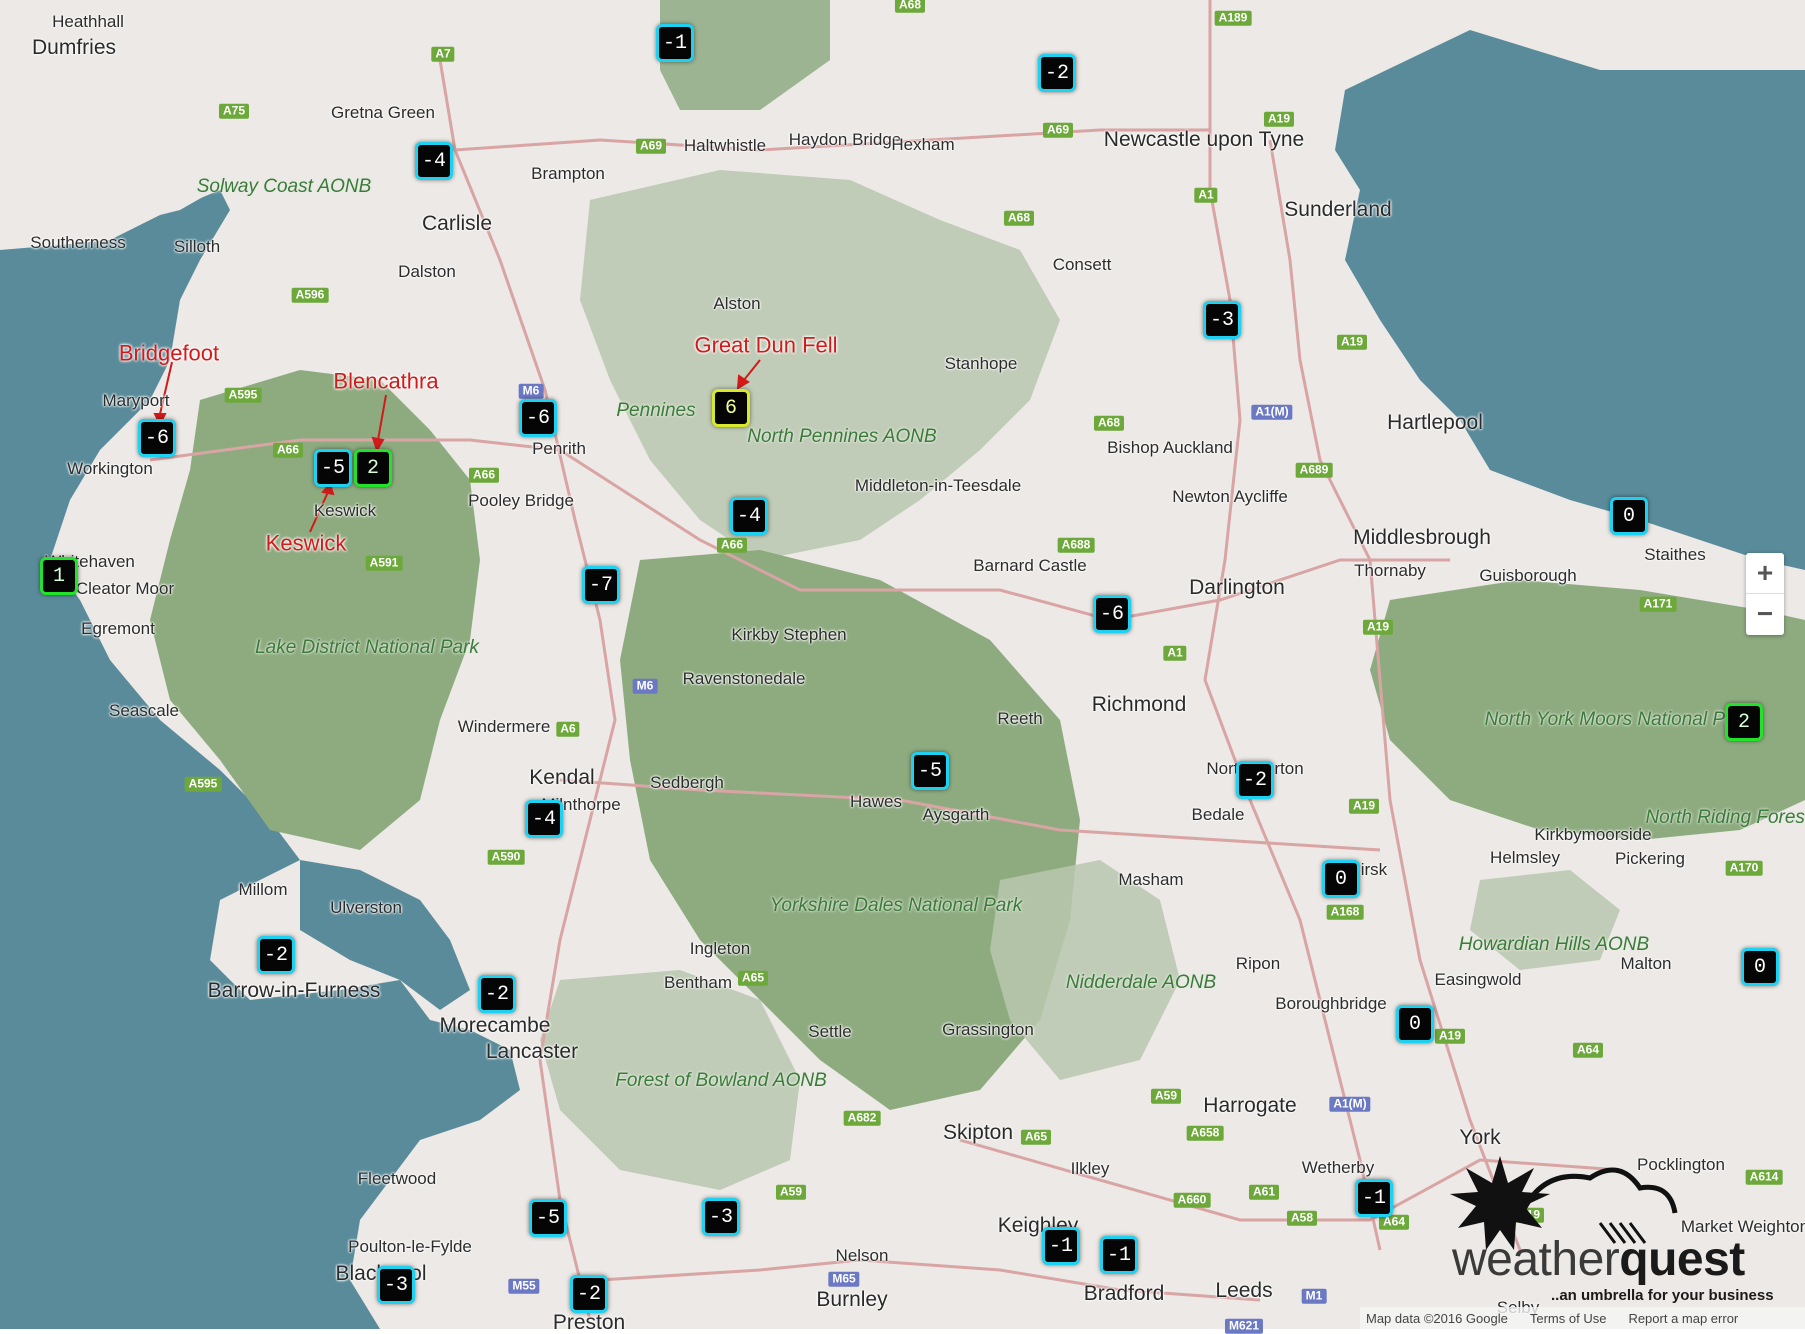 The height and width of the screenshot is (1334, 1805). I want to click on place-label: Brampton, so click(568, 174).